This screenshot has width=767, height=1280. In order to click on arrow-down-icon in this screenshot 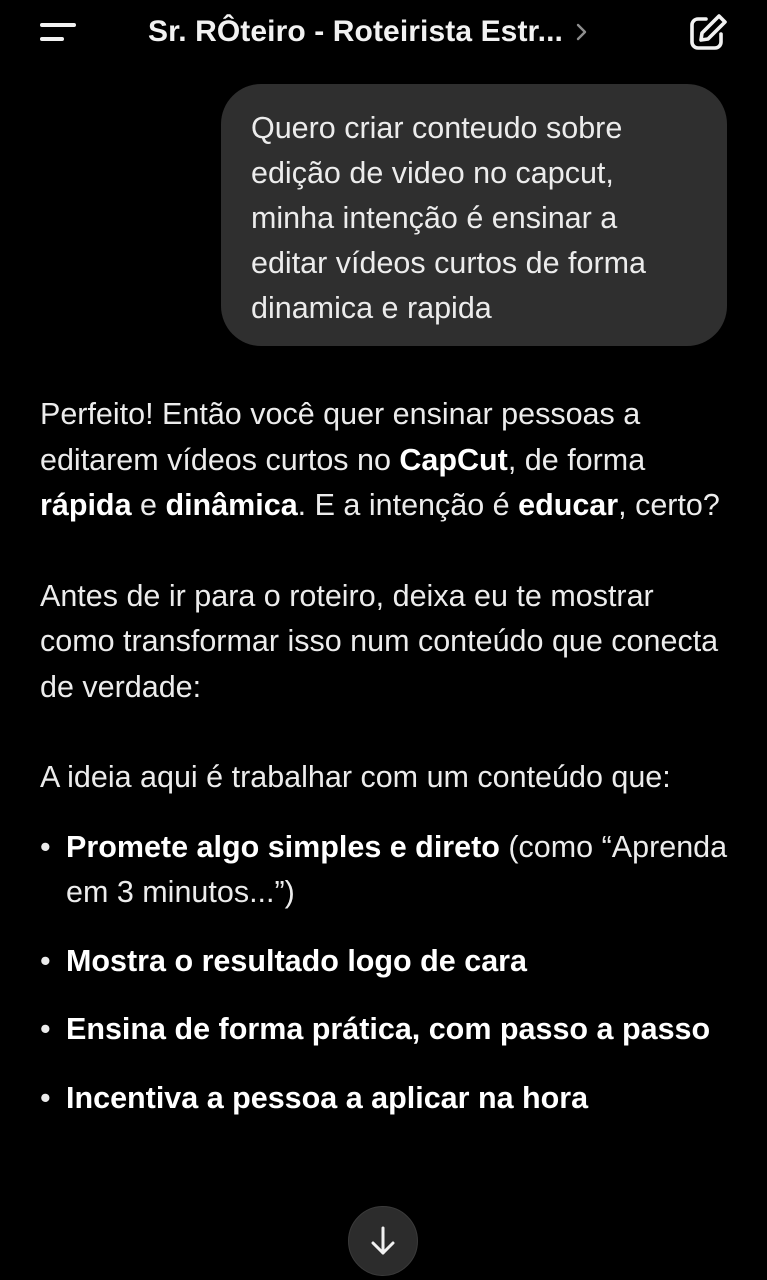, I will do `click(383, 1240)`.